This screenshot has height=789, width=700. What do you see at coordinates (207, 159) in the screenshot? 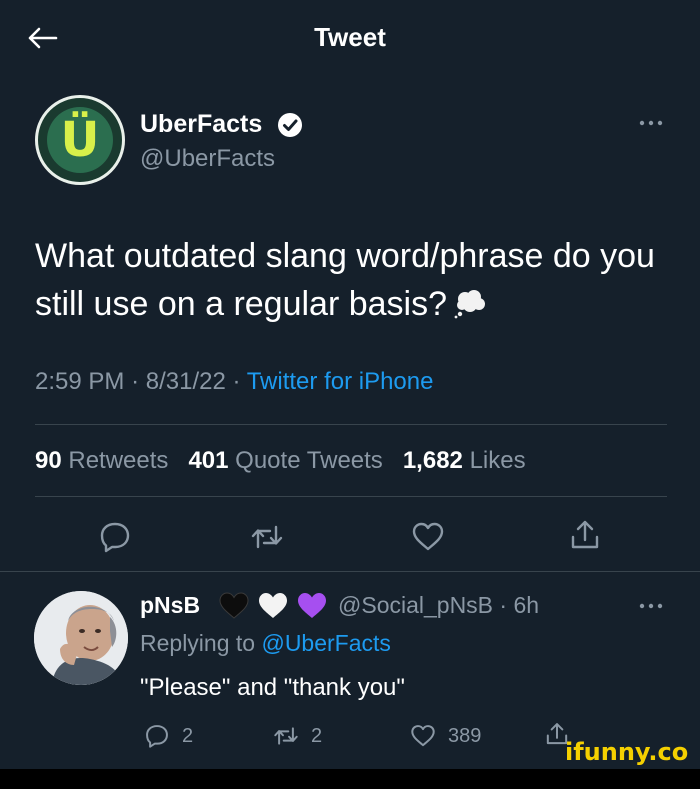
I see `author-handle: @UberFacts` at bounding box center [207, 159].